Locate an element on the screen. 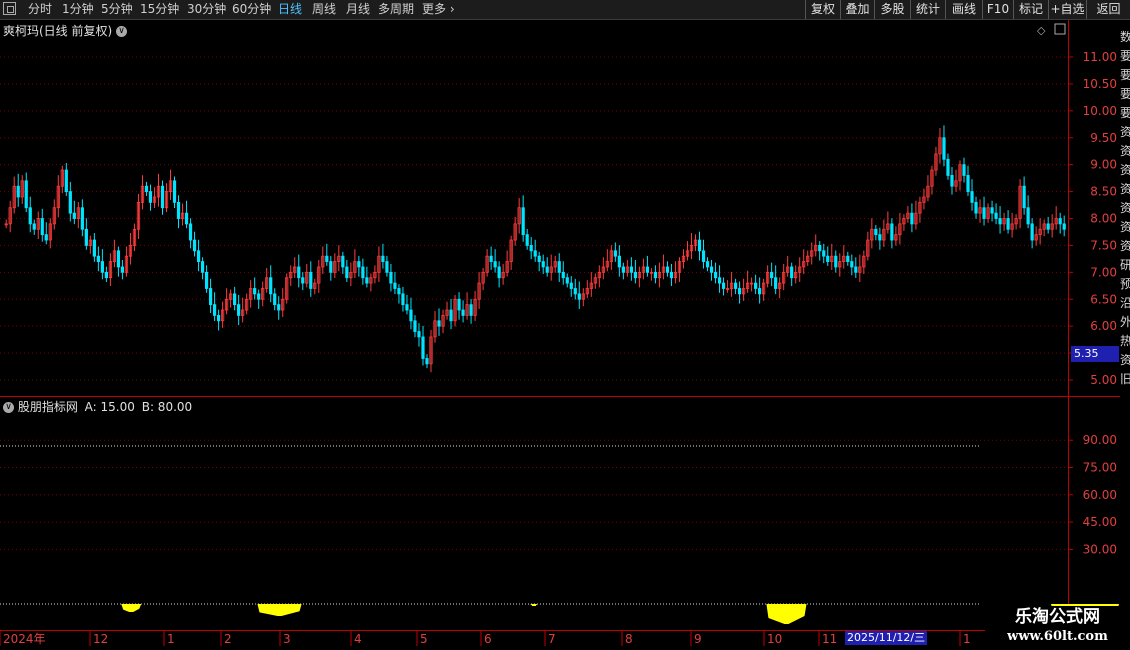 This screenshot has height=650, width=1130. toolbar-button-5: F10 is located at coordinates (997, 9).